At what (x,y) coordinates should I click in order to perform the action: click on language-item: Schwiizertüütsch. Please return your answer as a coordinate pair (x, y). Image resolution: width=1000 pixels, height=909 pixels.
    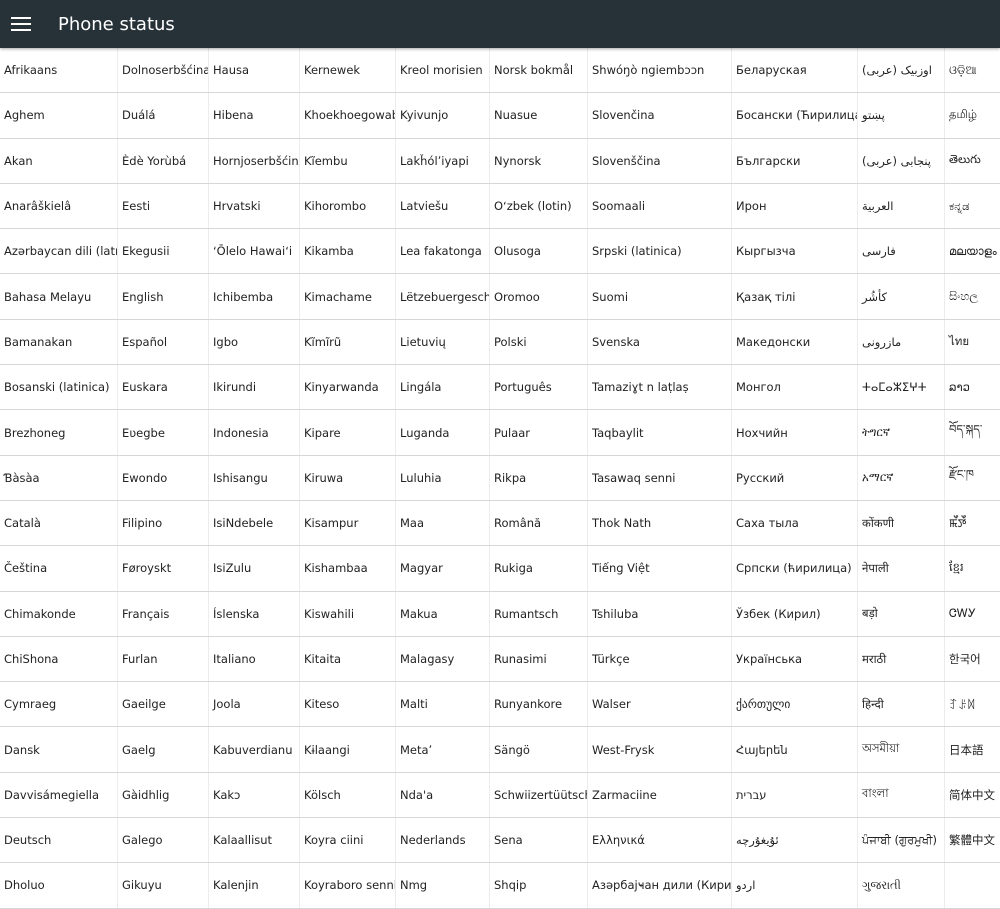
    Looking at the image, I should click on (539, 795).